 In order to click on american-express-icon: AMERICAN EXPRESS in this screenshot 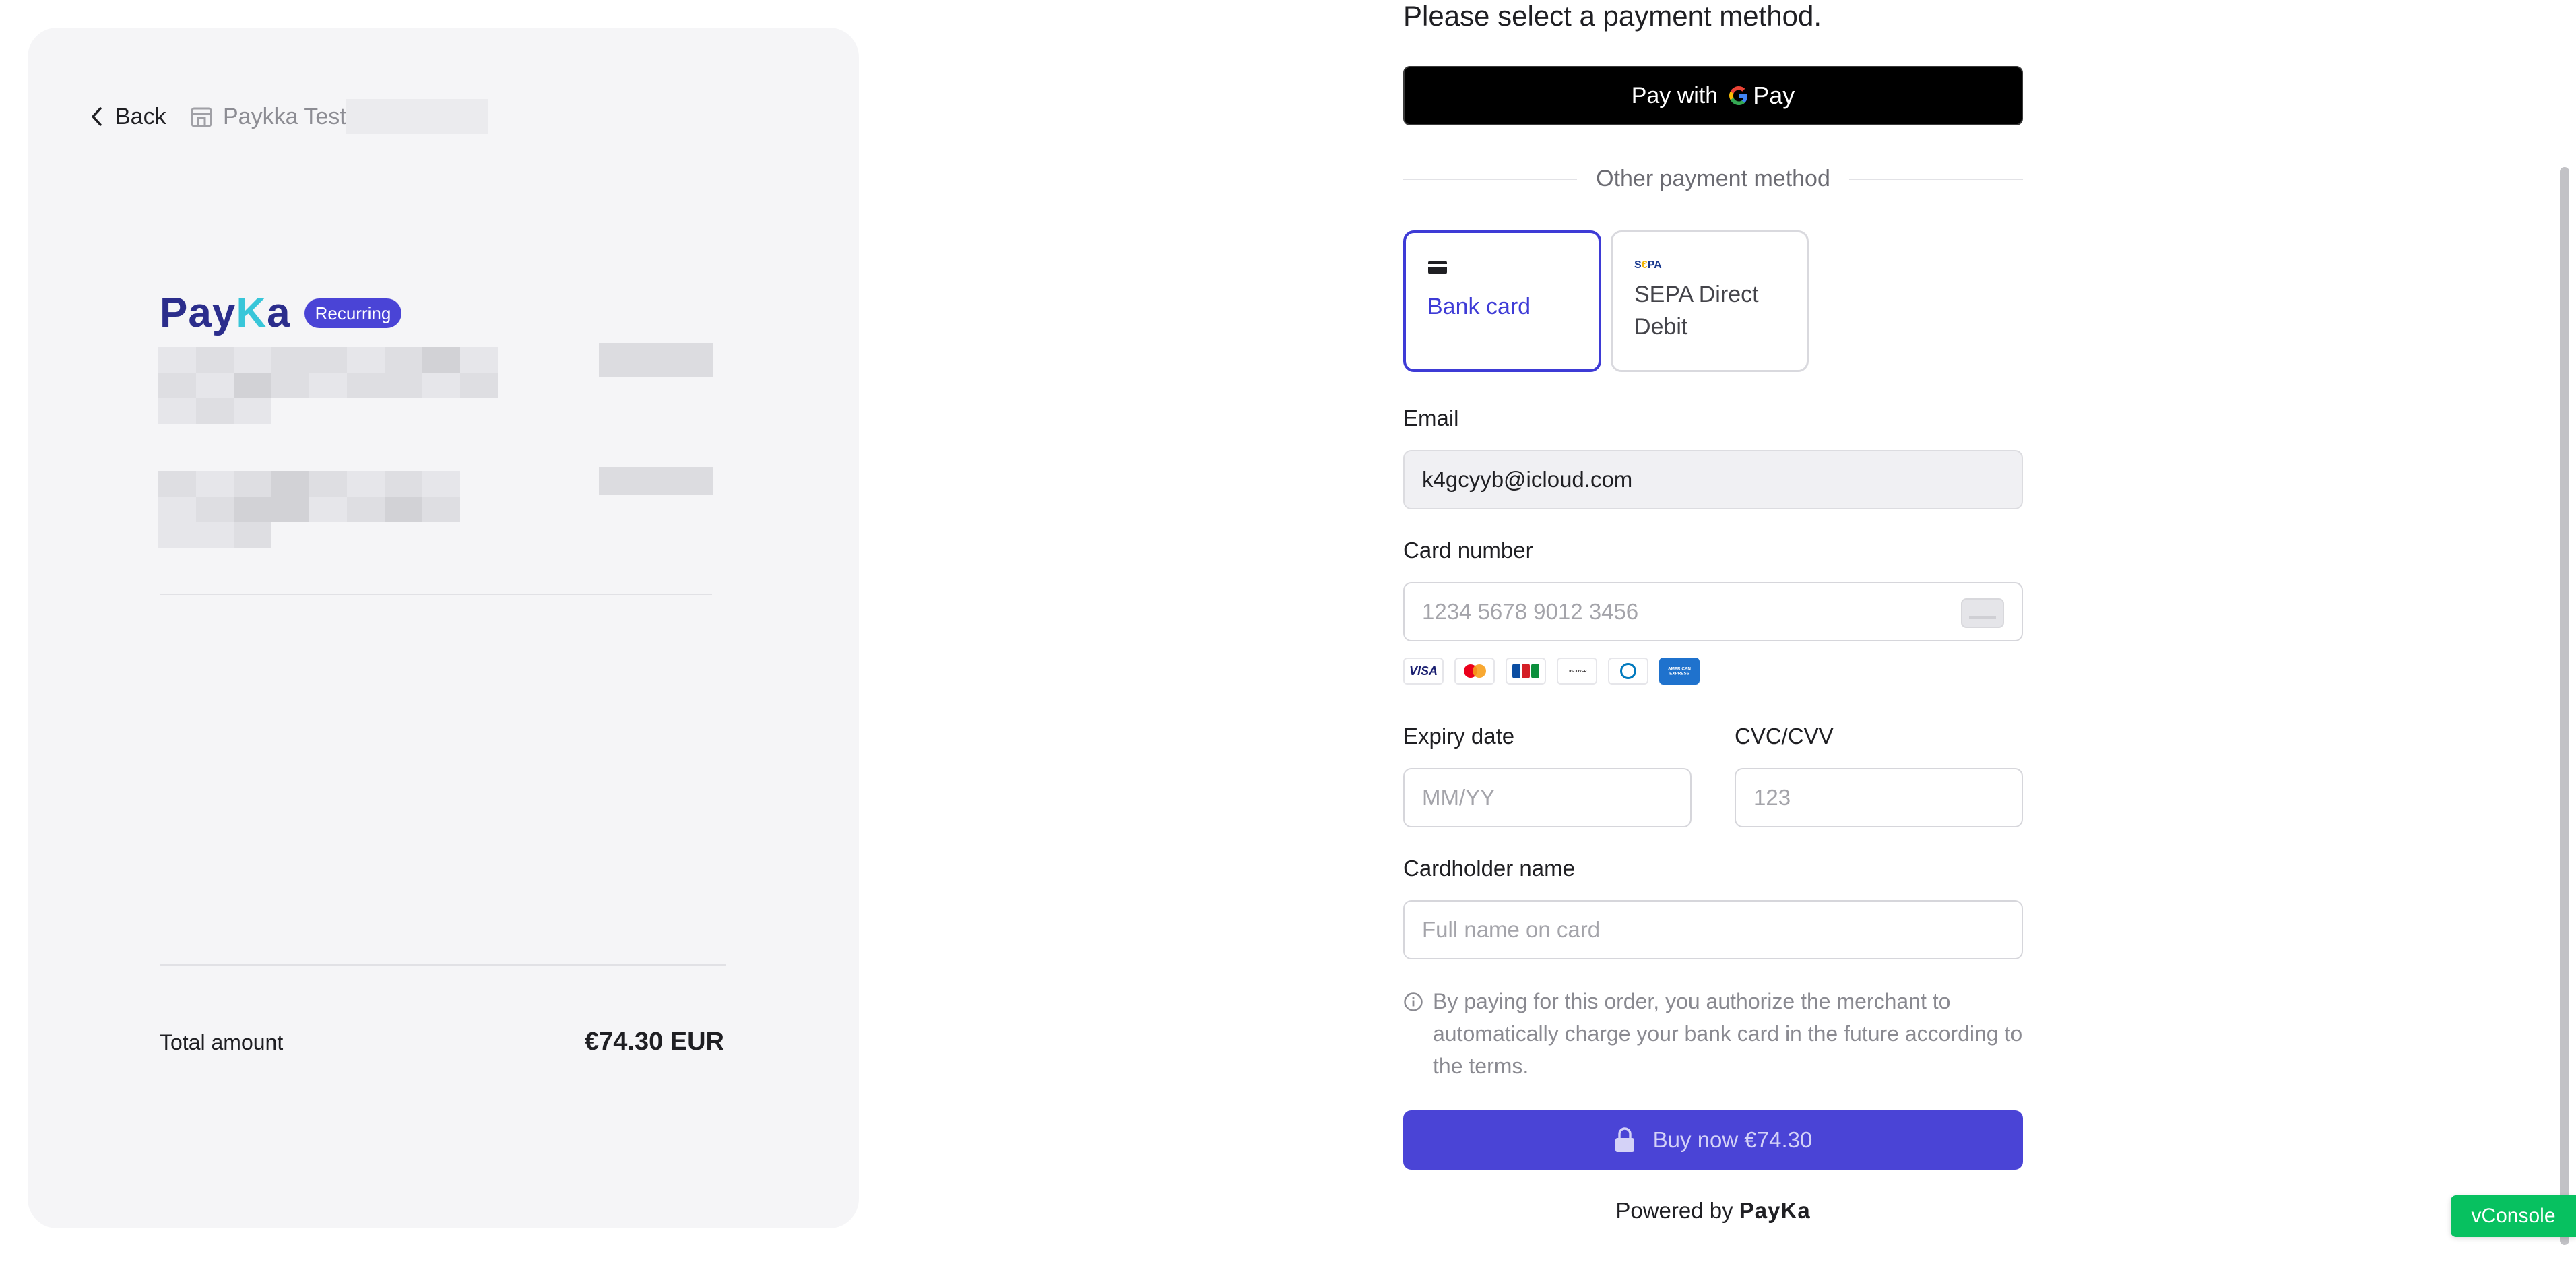, I will do `click(1680, 671)`.